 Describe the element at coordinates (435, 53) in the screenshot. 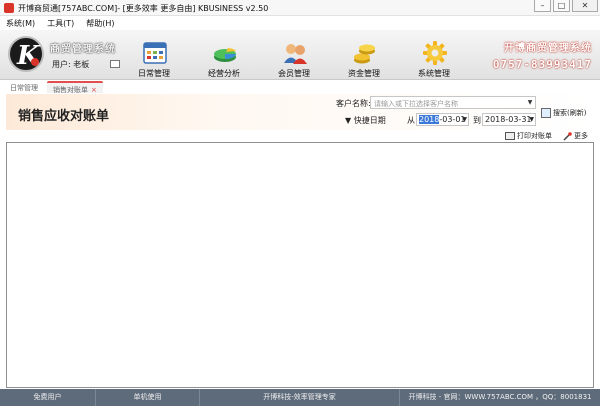

I see `gear-icon` at that location.